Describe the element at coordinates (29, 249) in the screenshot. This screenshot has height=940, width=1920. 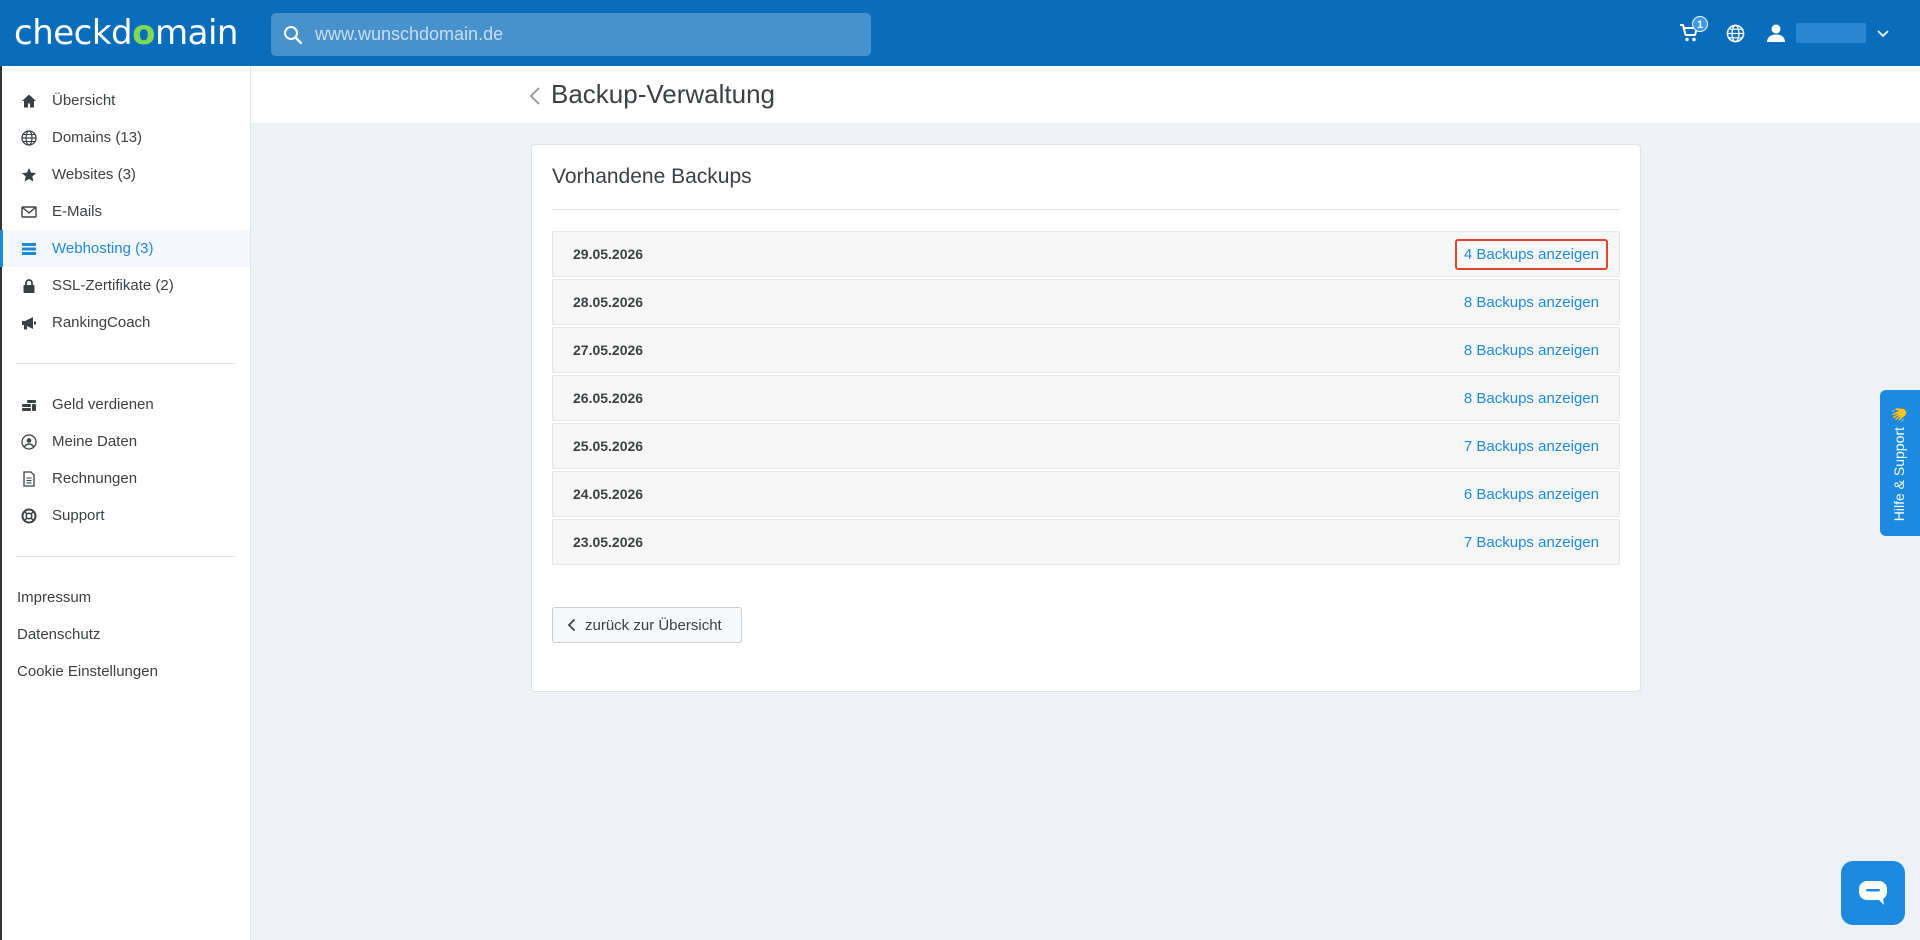
I see `list-icon` at that location.